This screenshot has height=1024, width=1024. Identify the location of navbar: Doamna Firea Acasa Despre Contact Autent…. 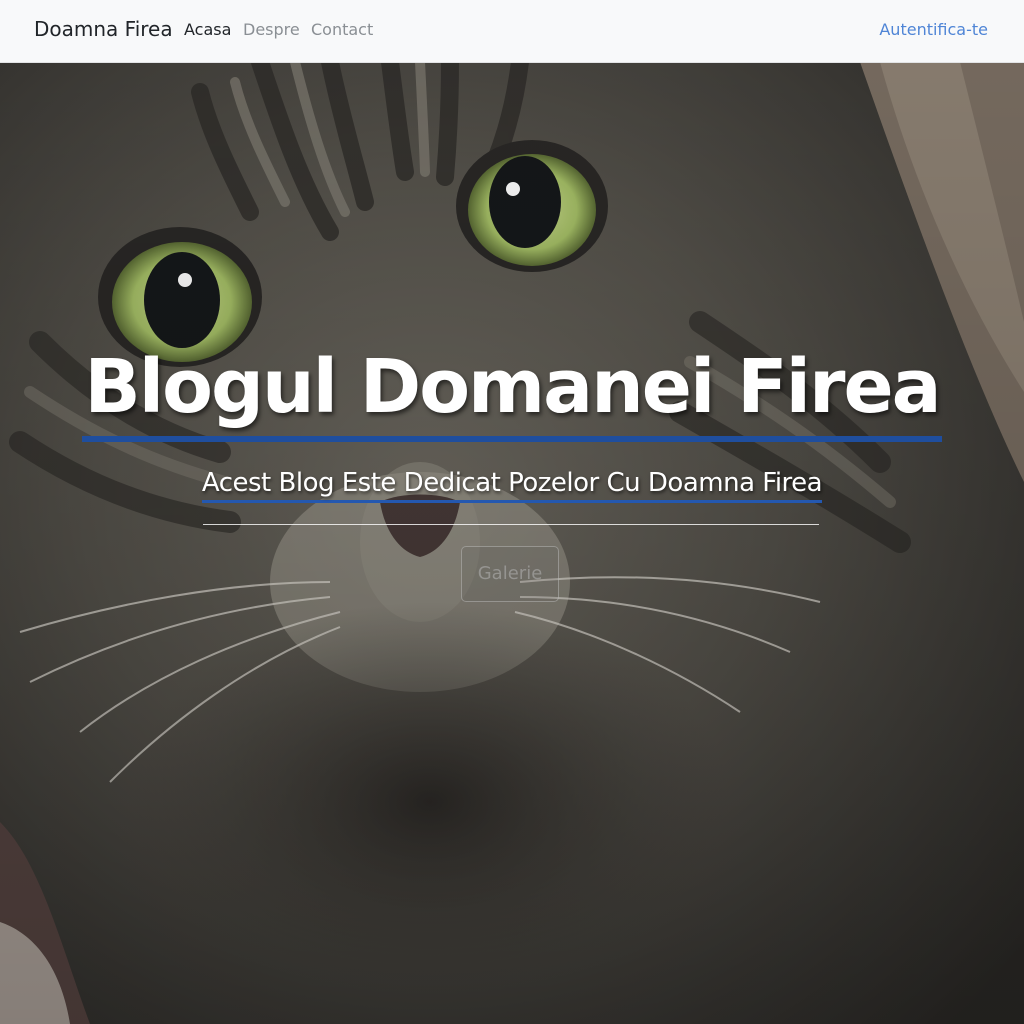
(512, 31).